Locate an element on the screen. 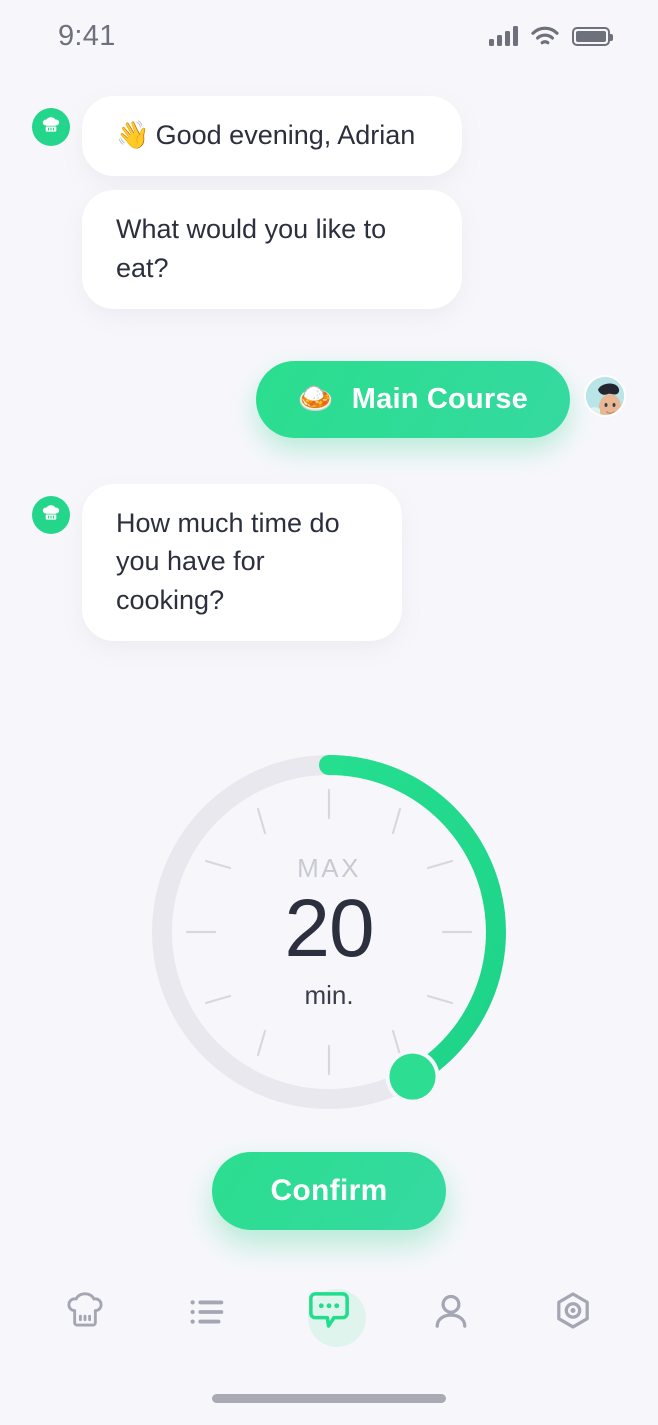 Image resolution: width=658 pixels, height=1425 pixels. status-icons is located at coordinates (551, 36).